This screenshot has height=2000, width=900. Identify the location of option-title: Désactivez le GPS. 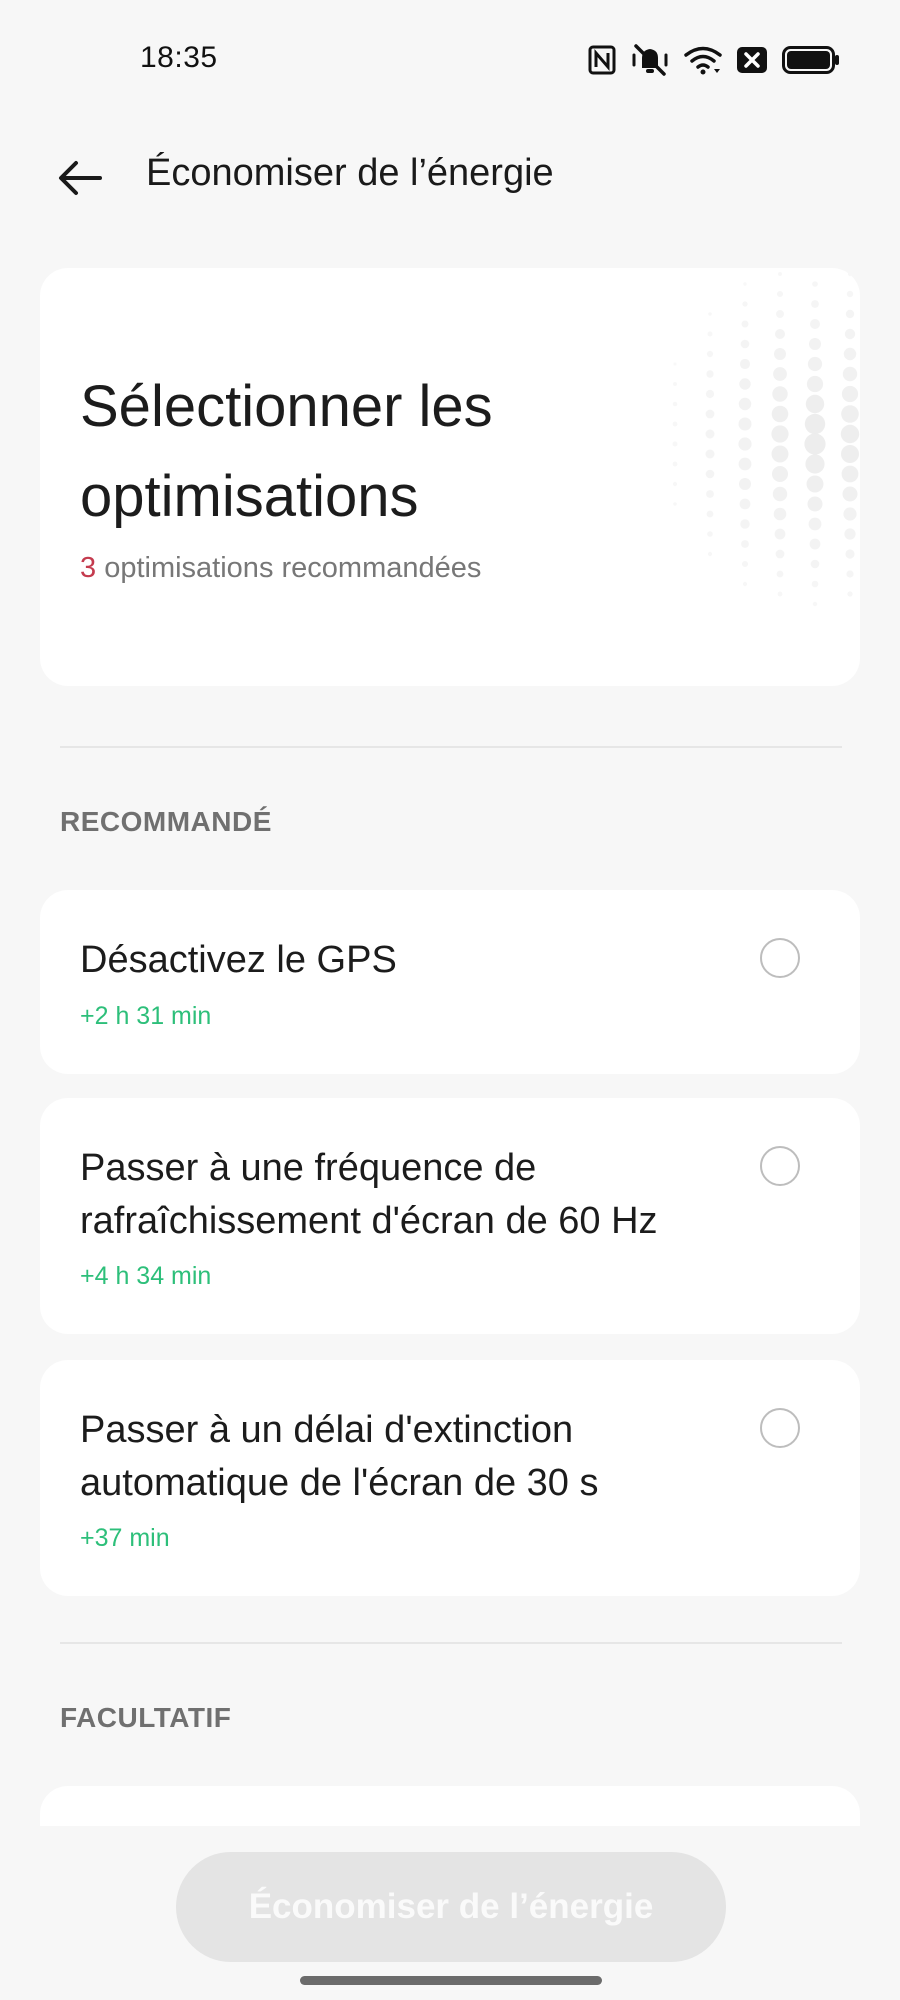
(238, 960).